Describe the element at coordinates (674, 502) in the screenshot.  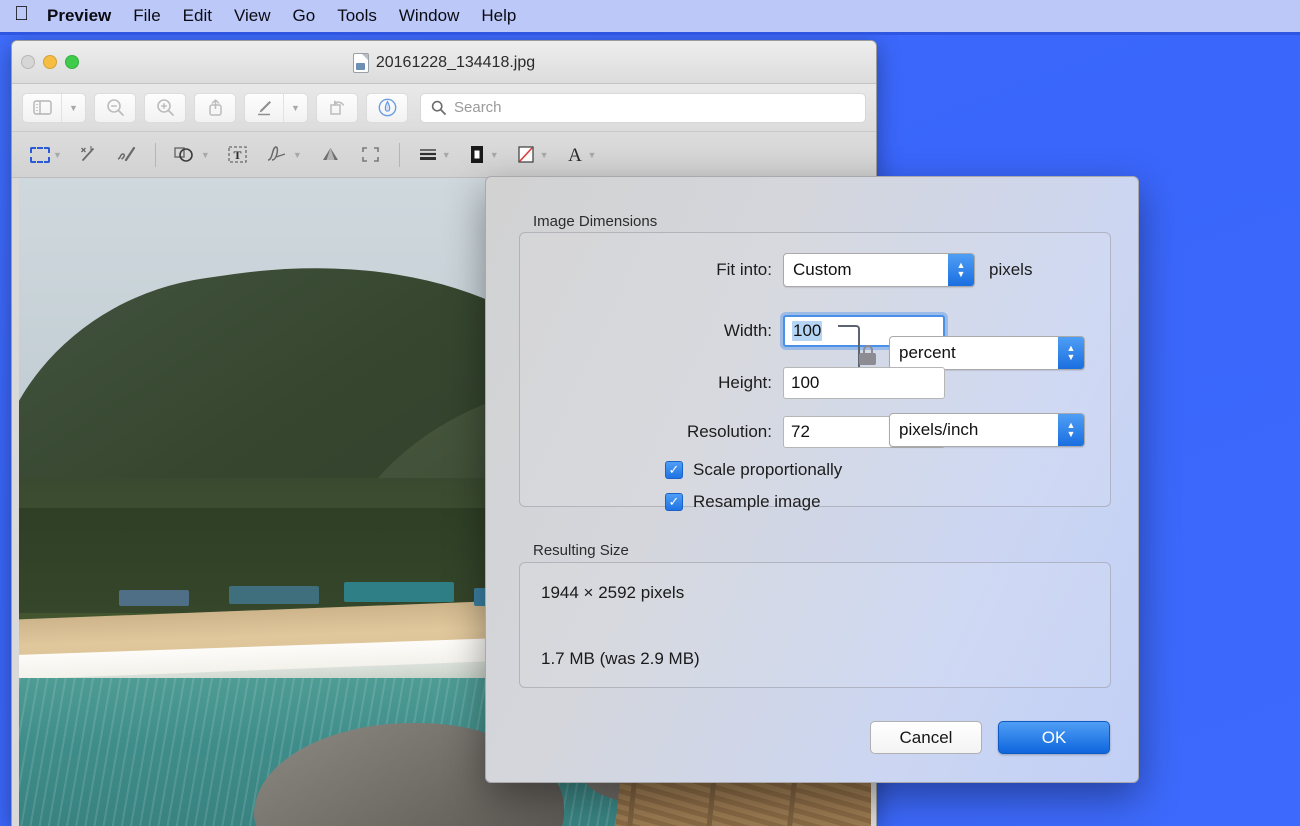
I see `resample-image-checkbox: ✓` at that location.